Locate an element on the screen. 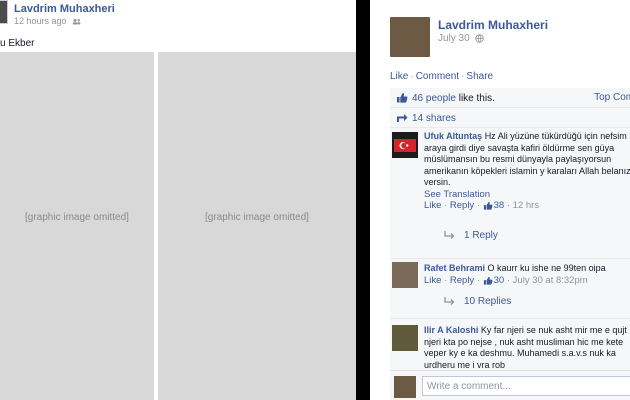 This screenshot has width=630, height=400. globe-icon is located at coordinates (480, 38).